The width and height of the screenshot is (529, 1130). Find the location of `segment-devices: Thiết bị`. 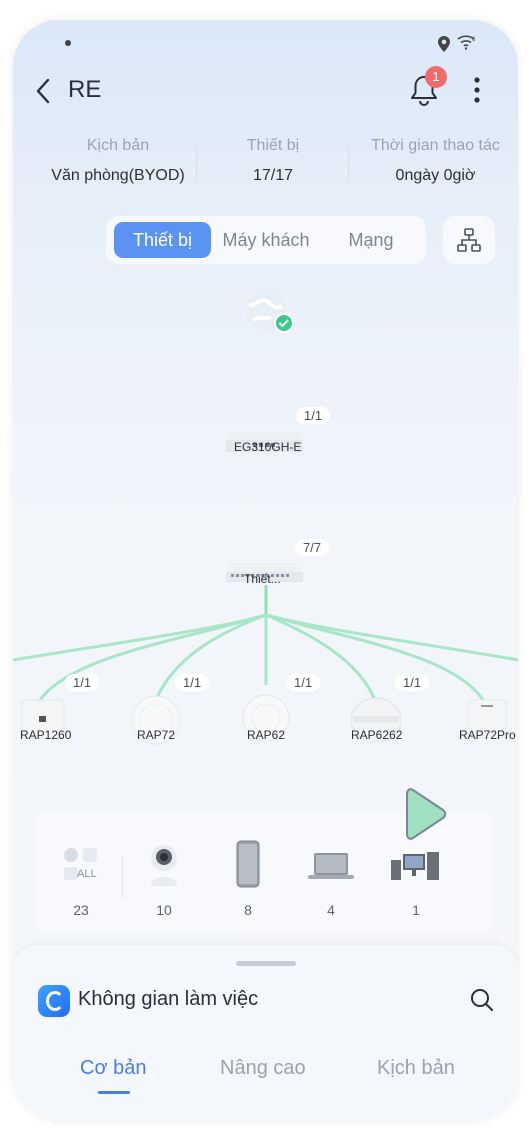

segment-devices: Thiết bị is located at coordinates (162, 240).